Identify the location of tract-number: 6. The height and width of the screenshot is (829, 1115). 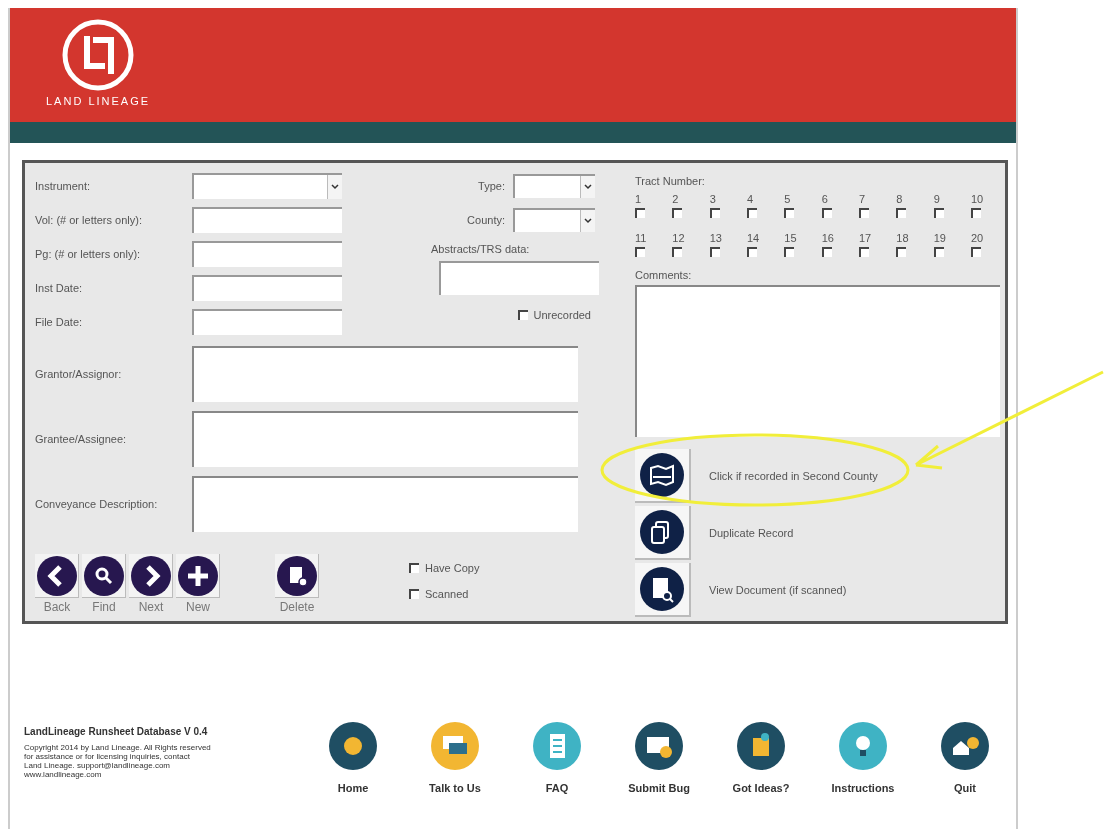
(824, 199).